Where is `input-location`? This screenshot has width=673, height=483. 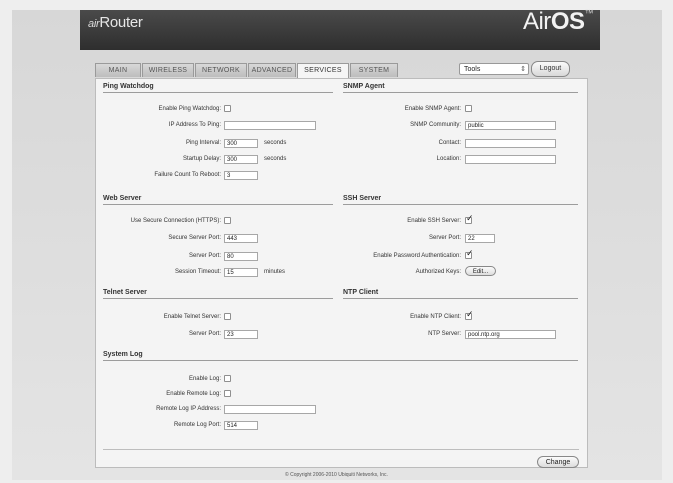 input-location is located at coordinates (510, 159).